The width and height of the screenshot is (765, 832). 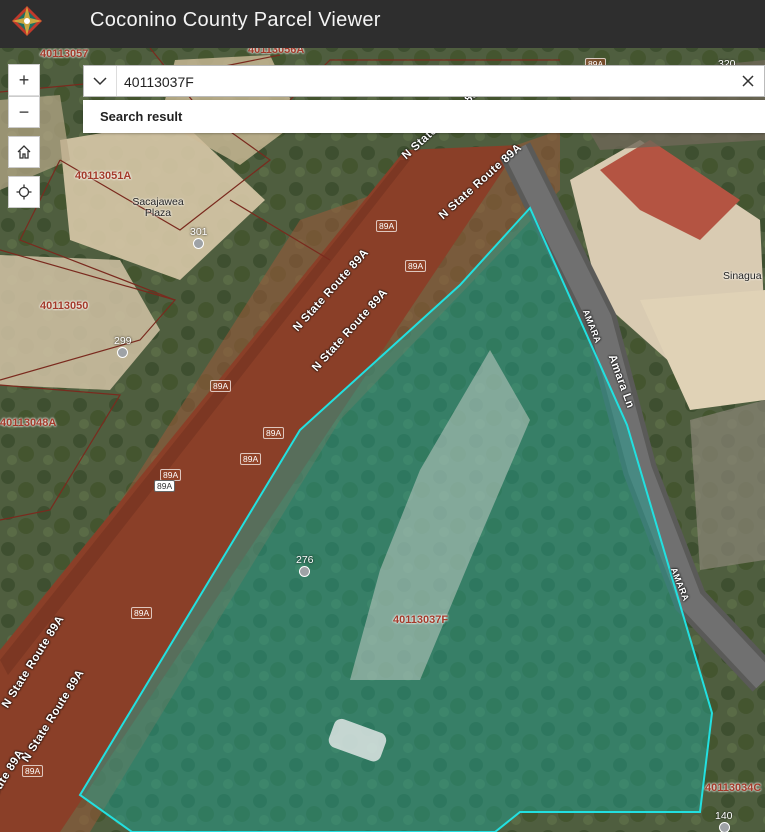 I want to click on parcel-label: 40113056A, so click(x=276, y=52).